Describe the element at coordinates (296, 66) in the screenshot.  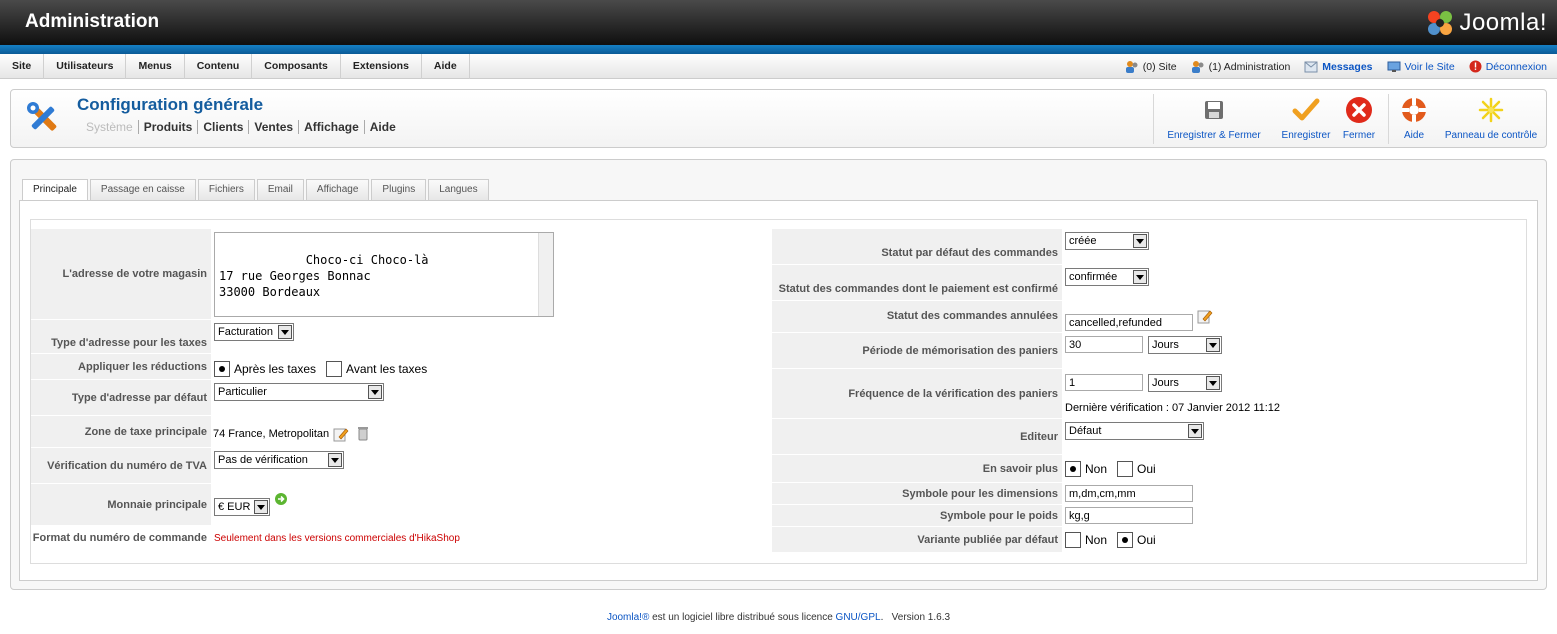
I see `menu-components: Composants` at that location.